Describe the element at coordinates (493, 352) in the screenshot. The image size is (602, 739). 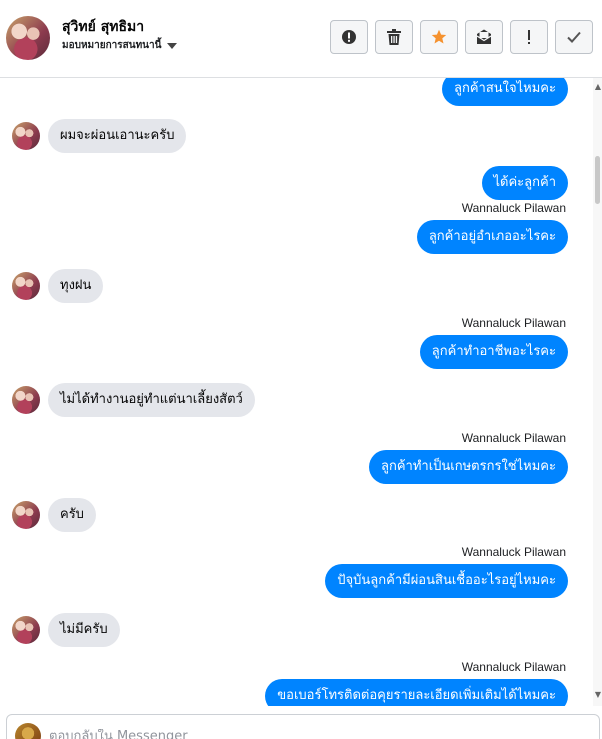
I see `message-bubble-outgoing: ลูกค้าทำอาชีพอะไรคะ` at that location.